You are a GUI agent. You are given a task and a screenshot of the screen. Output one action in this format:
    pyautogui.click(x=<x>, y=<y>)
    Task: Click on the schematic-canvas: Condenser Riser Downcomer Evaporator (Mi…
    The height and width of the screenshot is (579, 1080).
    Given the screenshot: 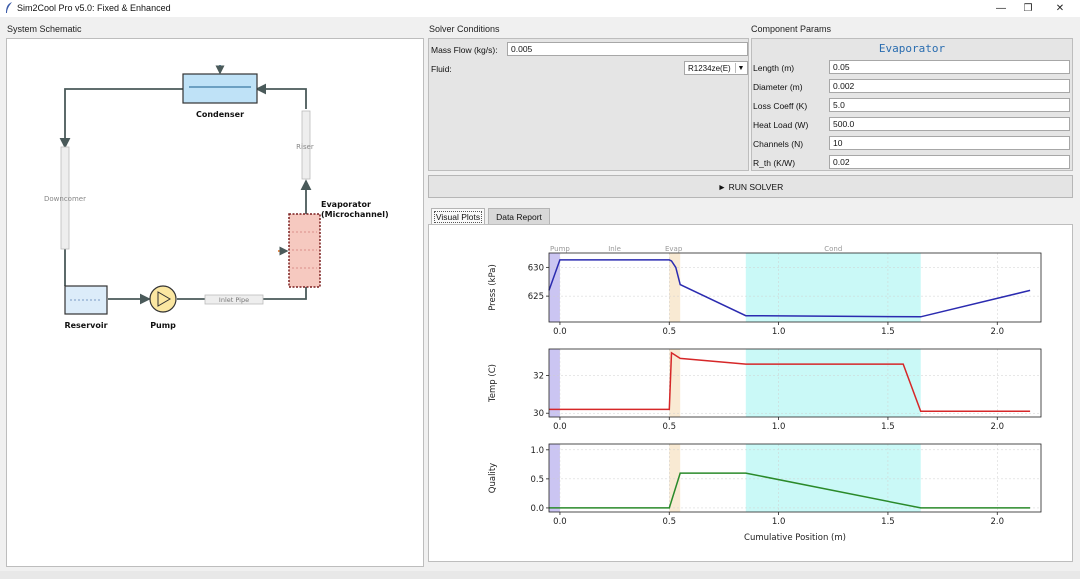 What is the action you would take?
    pyautogui.click(x=216, y=197)
    